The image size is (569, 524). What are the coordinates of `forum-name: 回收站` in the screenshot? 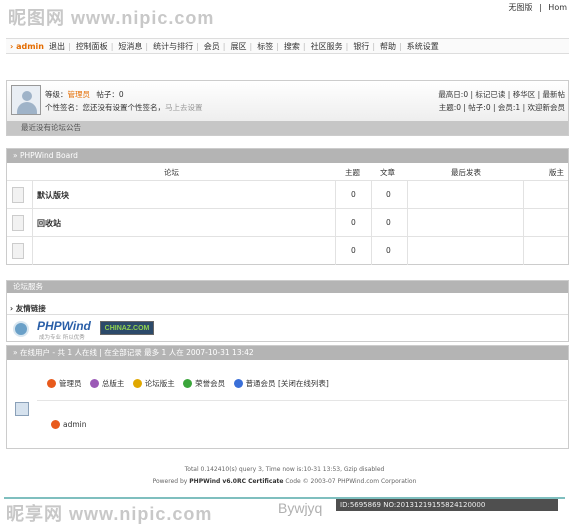 It's located at (49, 223).